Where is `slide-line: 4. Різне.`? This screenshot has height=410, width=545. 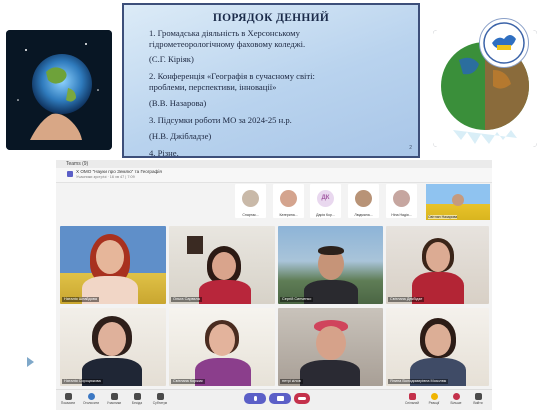
slide-line: 4. Різне. is located at coordinates (164, 153).